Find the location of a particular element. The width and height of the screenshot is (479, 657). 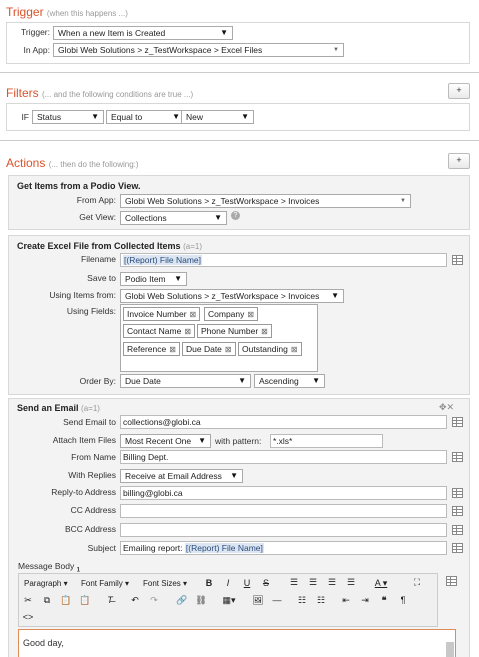

filters-panel: IF Status ▼ Equal to ▼ New ▼ is located at coordinates (238, 117).